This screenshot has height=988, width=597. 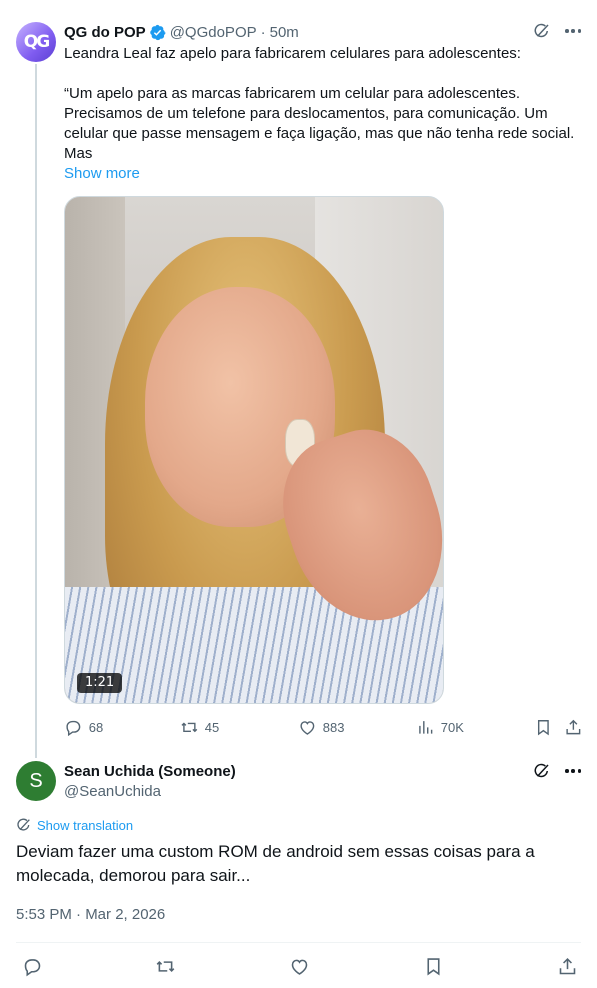 What do you see at coordinates (96, 727) in the screenshot?
I see `reply-count: 68` at bounding box center [96, 727].